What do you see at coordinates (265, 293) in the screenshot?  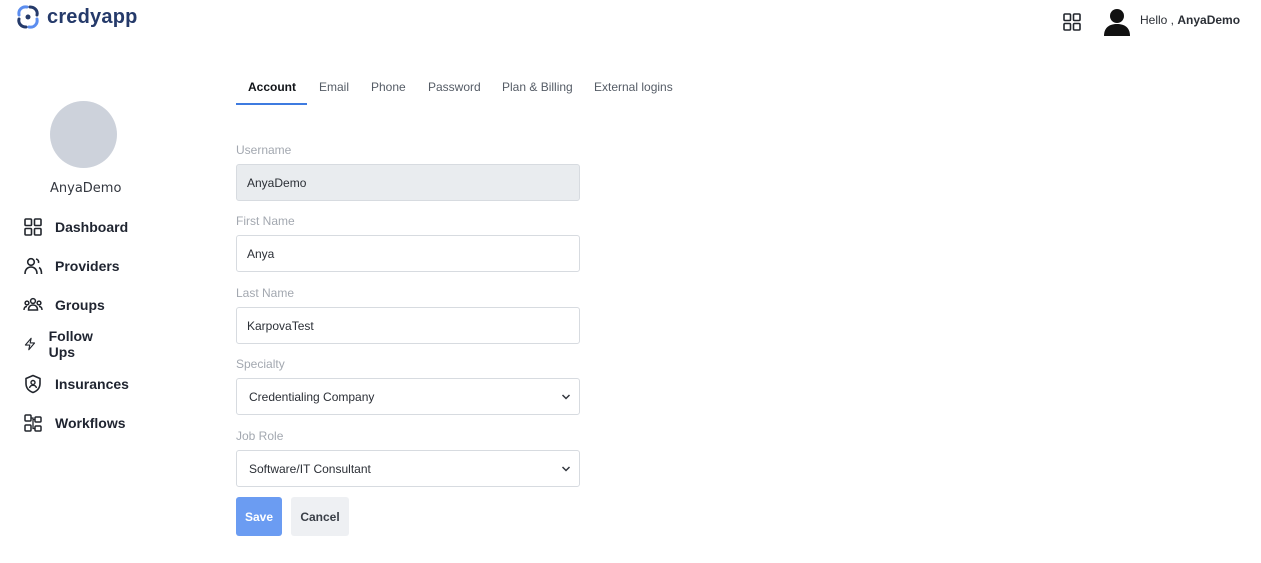 I see `last-name-label: Last Name` at bounding box center [265, 293].